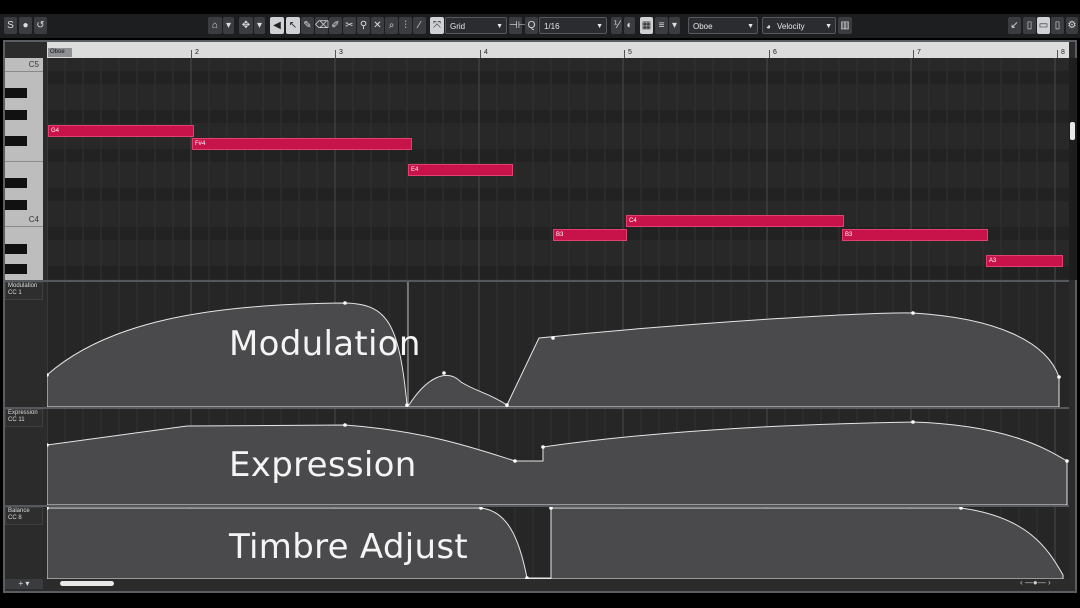 This screenshot has width=1080, height=608. What do you see at coordinates (630, 52) in the screenshot?
I see `ruler-bar-label: 5` at bounding box center [630, 52].